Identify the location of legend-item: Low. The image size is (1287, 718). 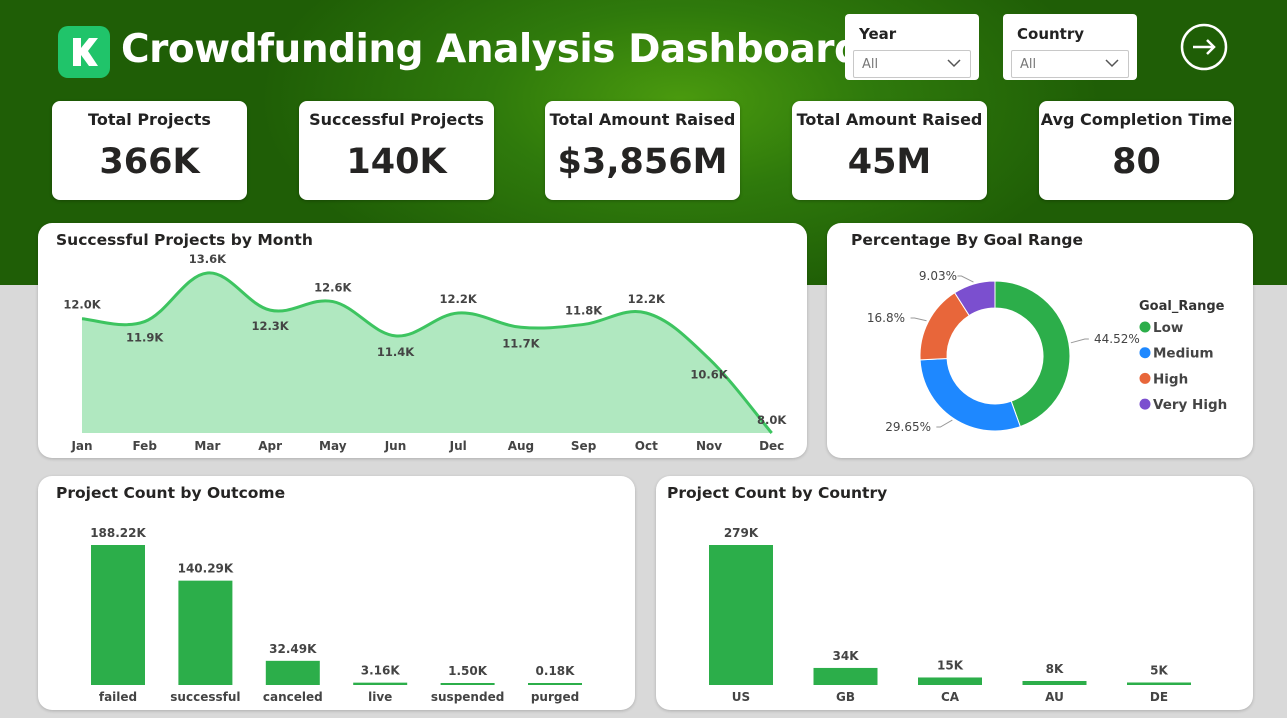
(1168, 328).